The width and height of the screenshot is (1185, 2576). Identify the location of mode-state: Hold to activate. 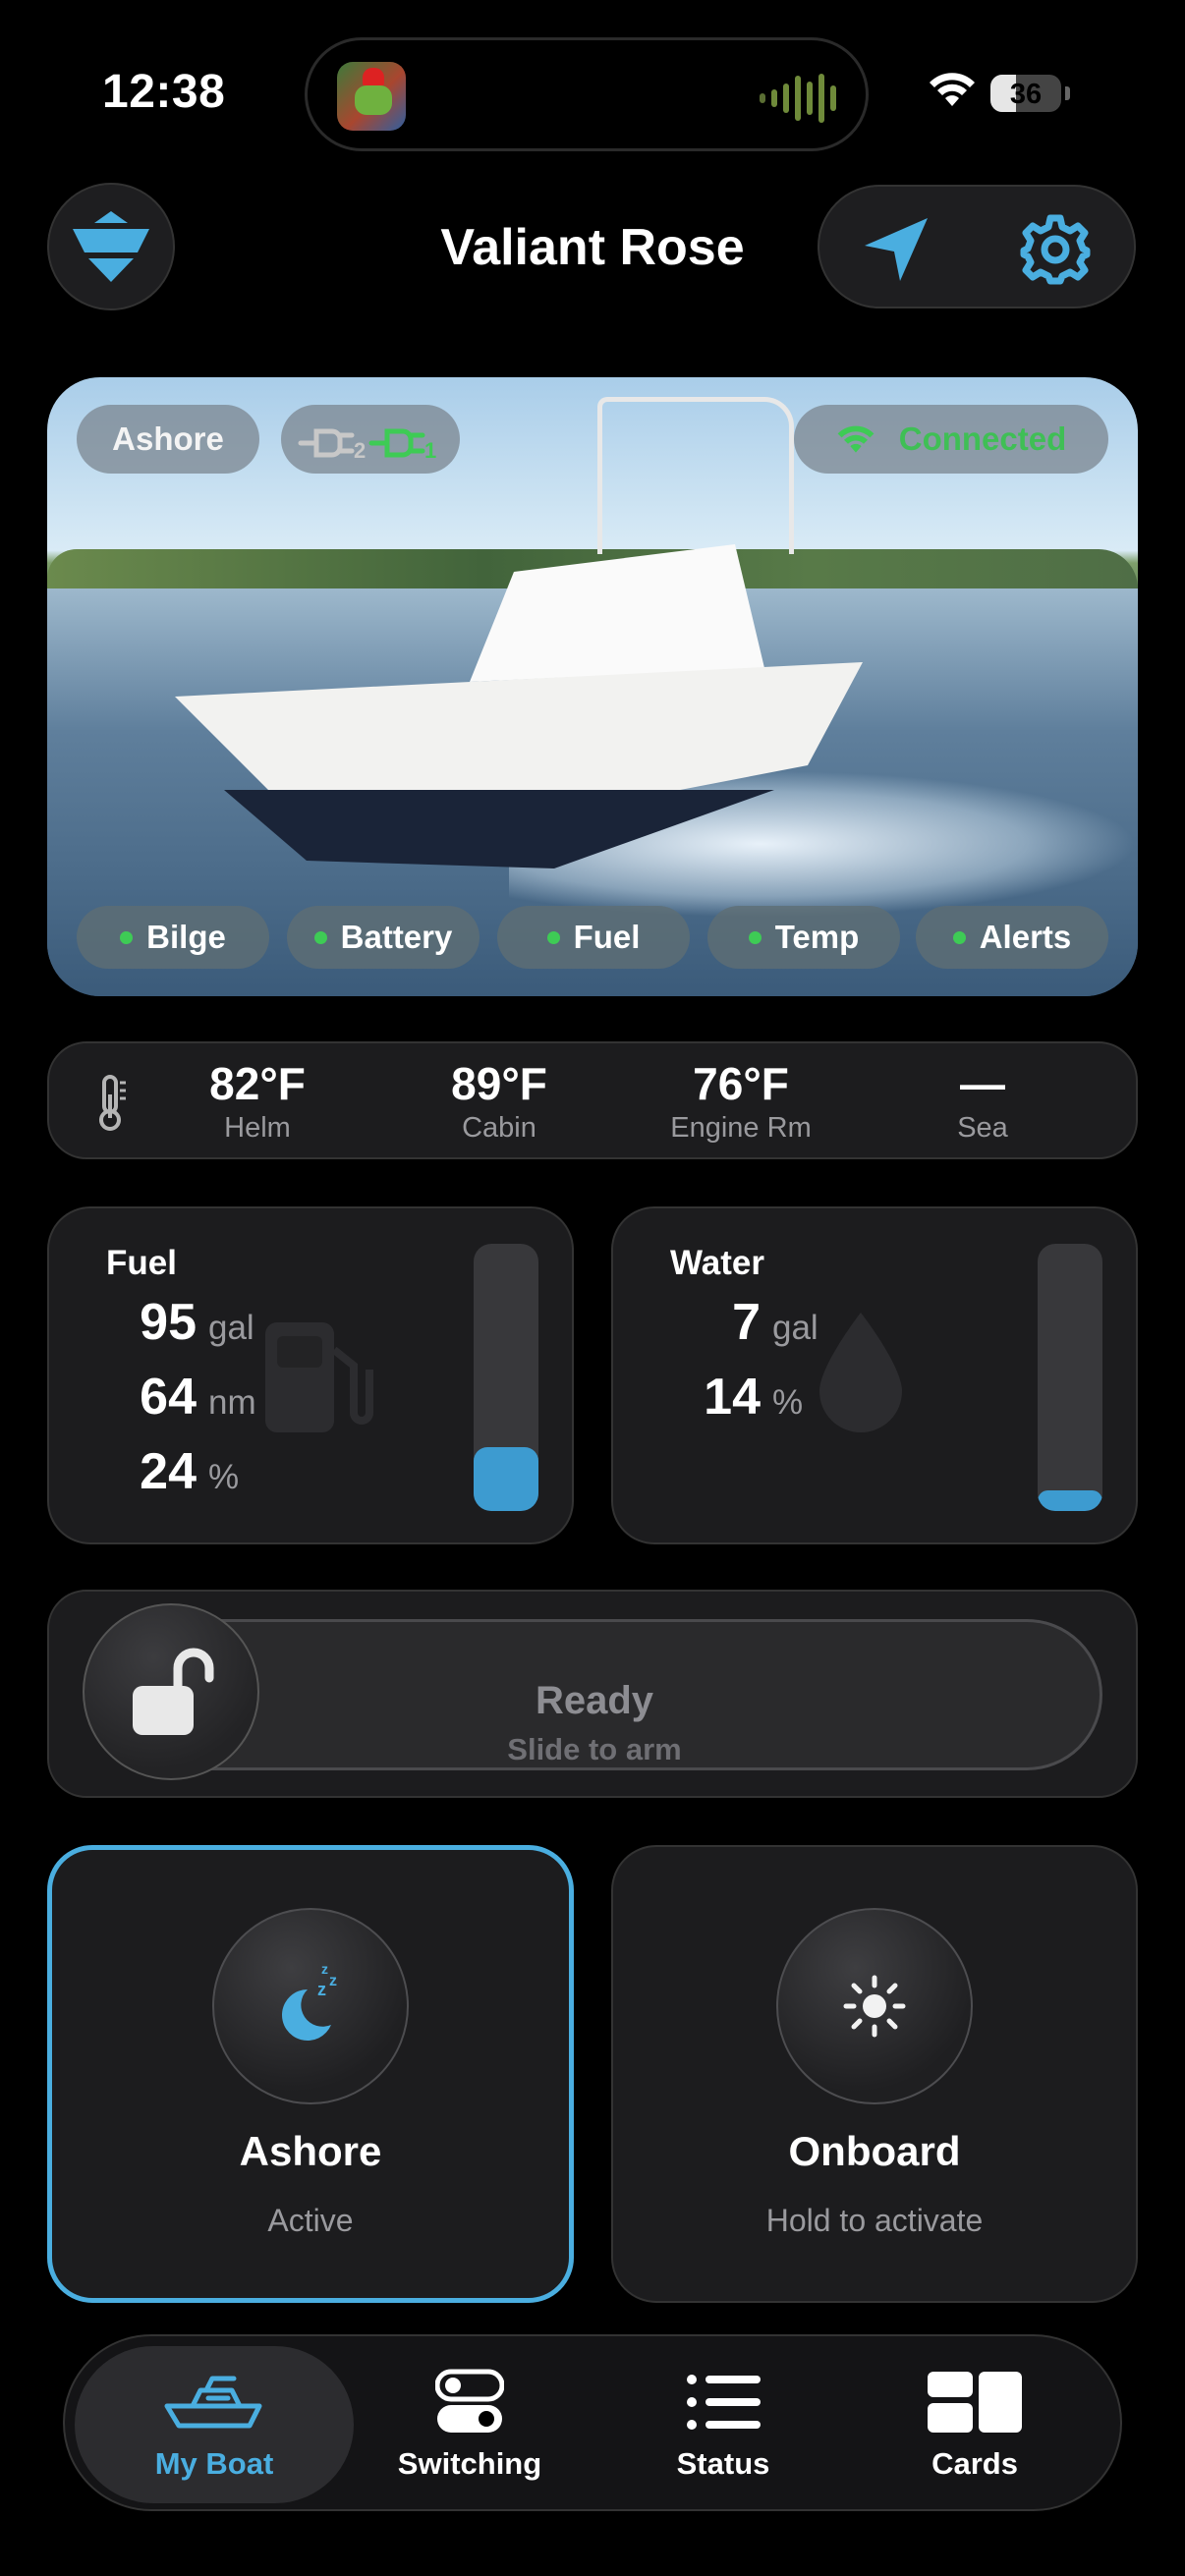
(875, 2220).